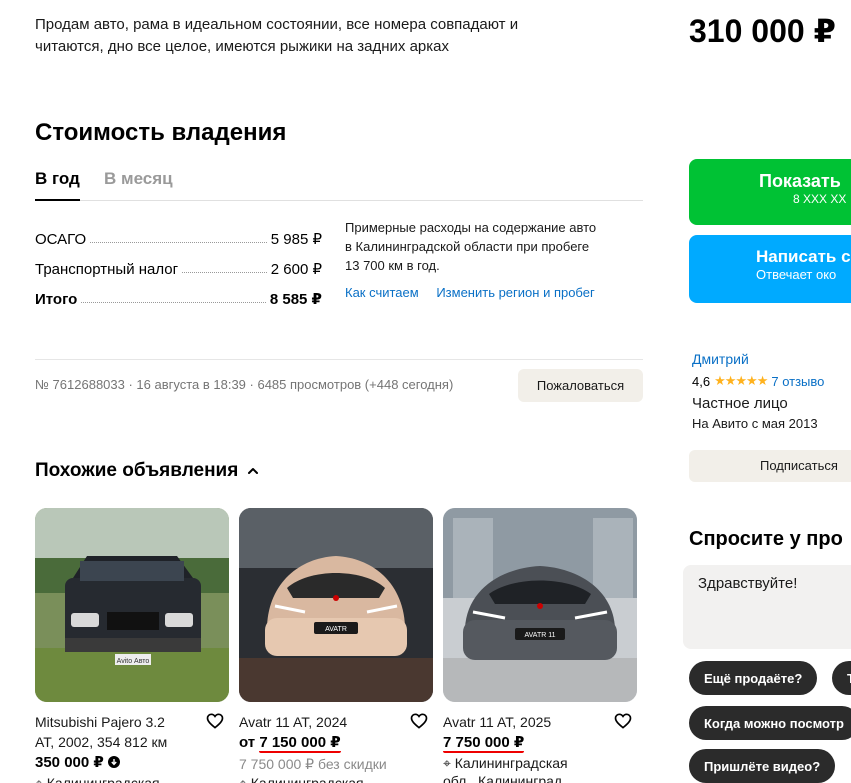 Image resolution: width=851 pixels, height=783 pixels. I want to click on car-photo: AVATR 11, so click(540, 605).